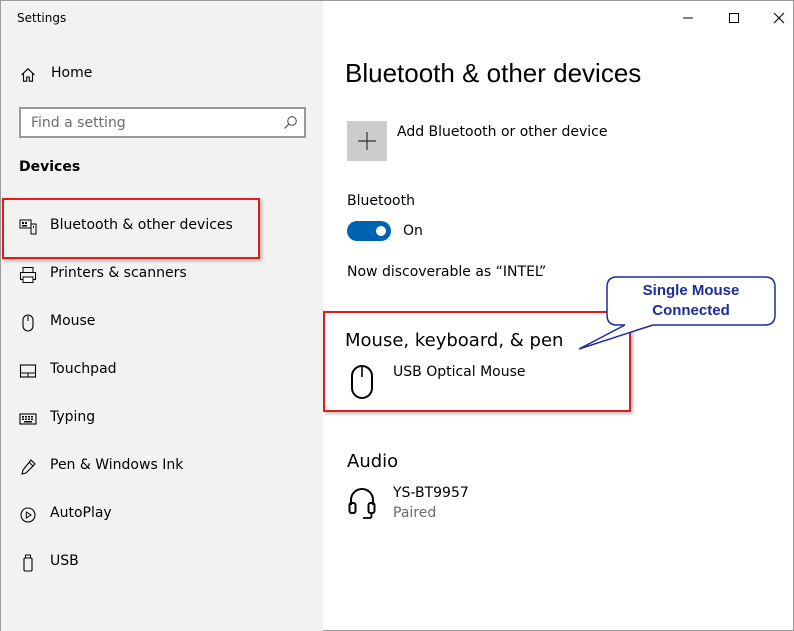  I want to click on bluetooth-toggle, so click(369, 231).